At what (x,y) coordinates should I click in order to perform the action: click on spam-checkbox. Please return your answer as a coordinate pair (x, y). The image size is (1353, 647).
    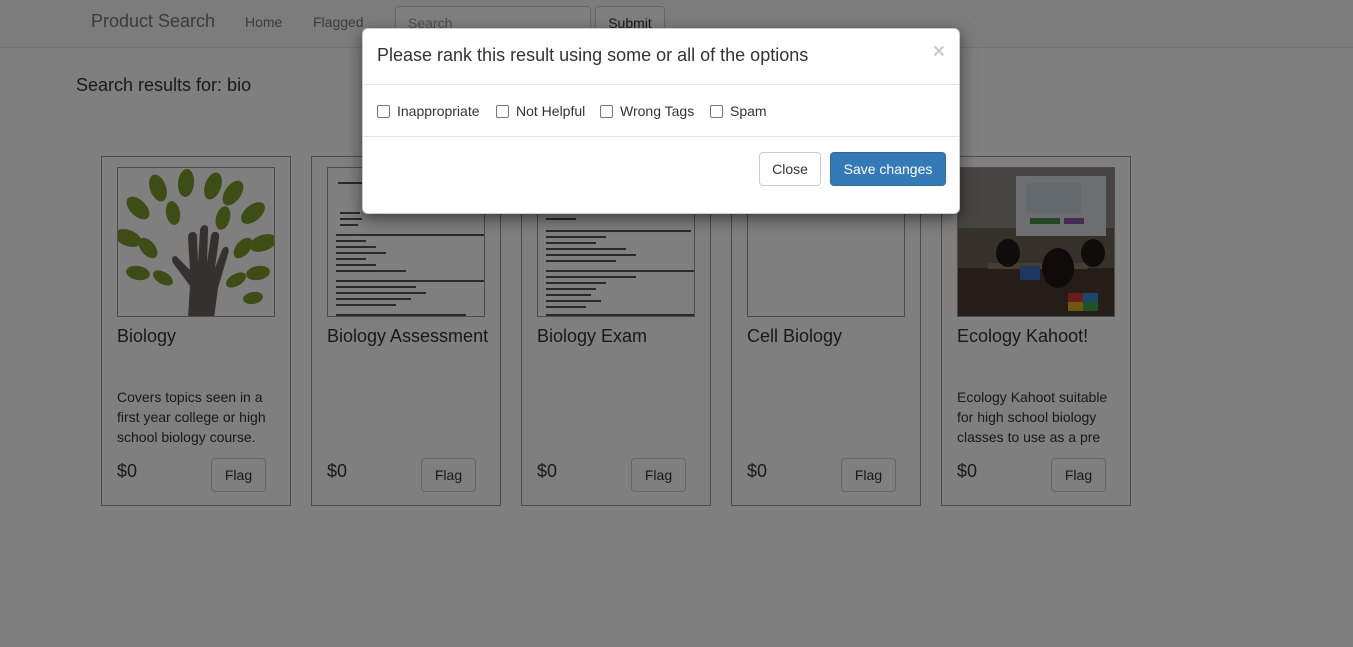
    Looking at the image, I should click on (716, 111).